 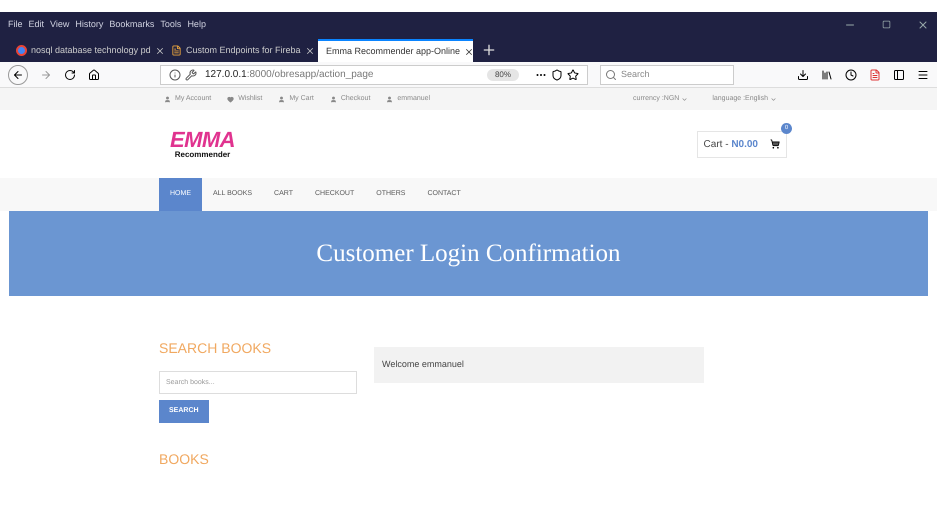 I want to click on browser-tab: nosql database technology pd, so click(x=85, y=50).